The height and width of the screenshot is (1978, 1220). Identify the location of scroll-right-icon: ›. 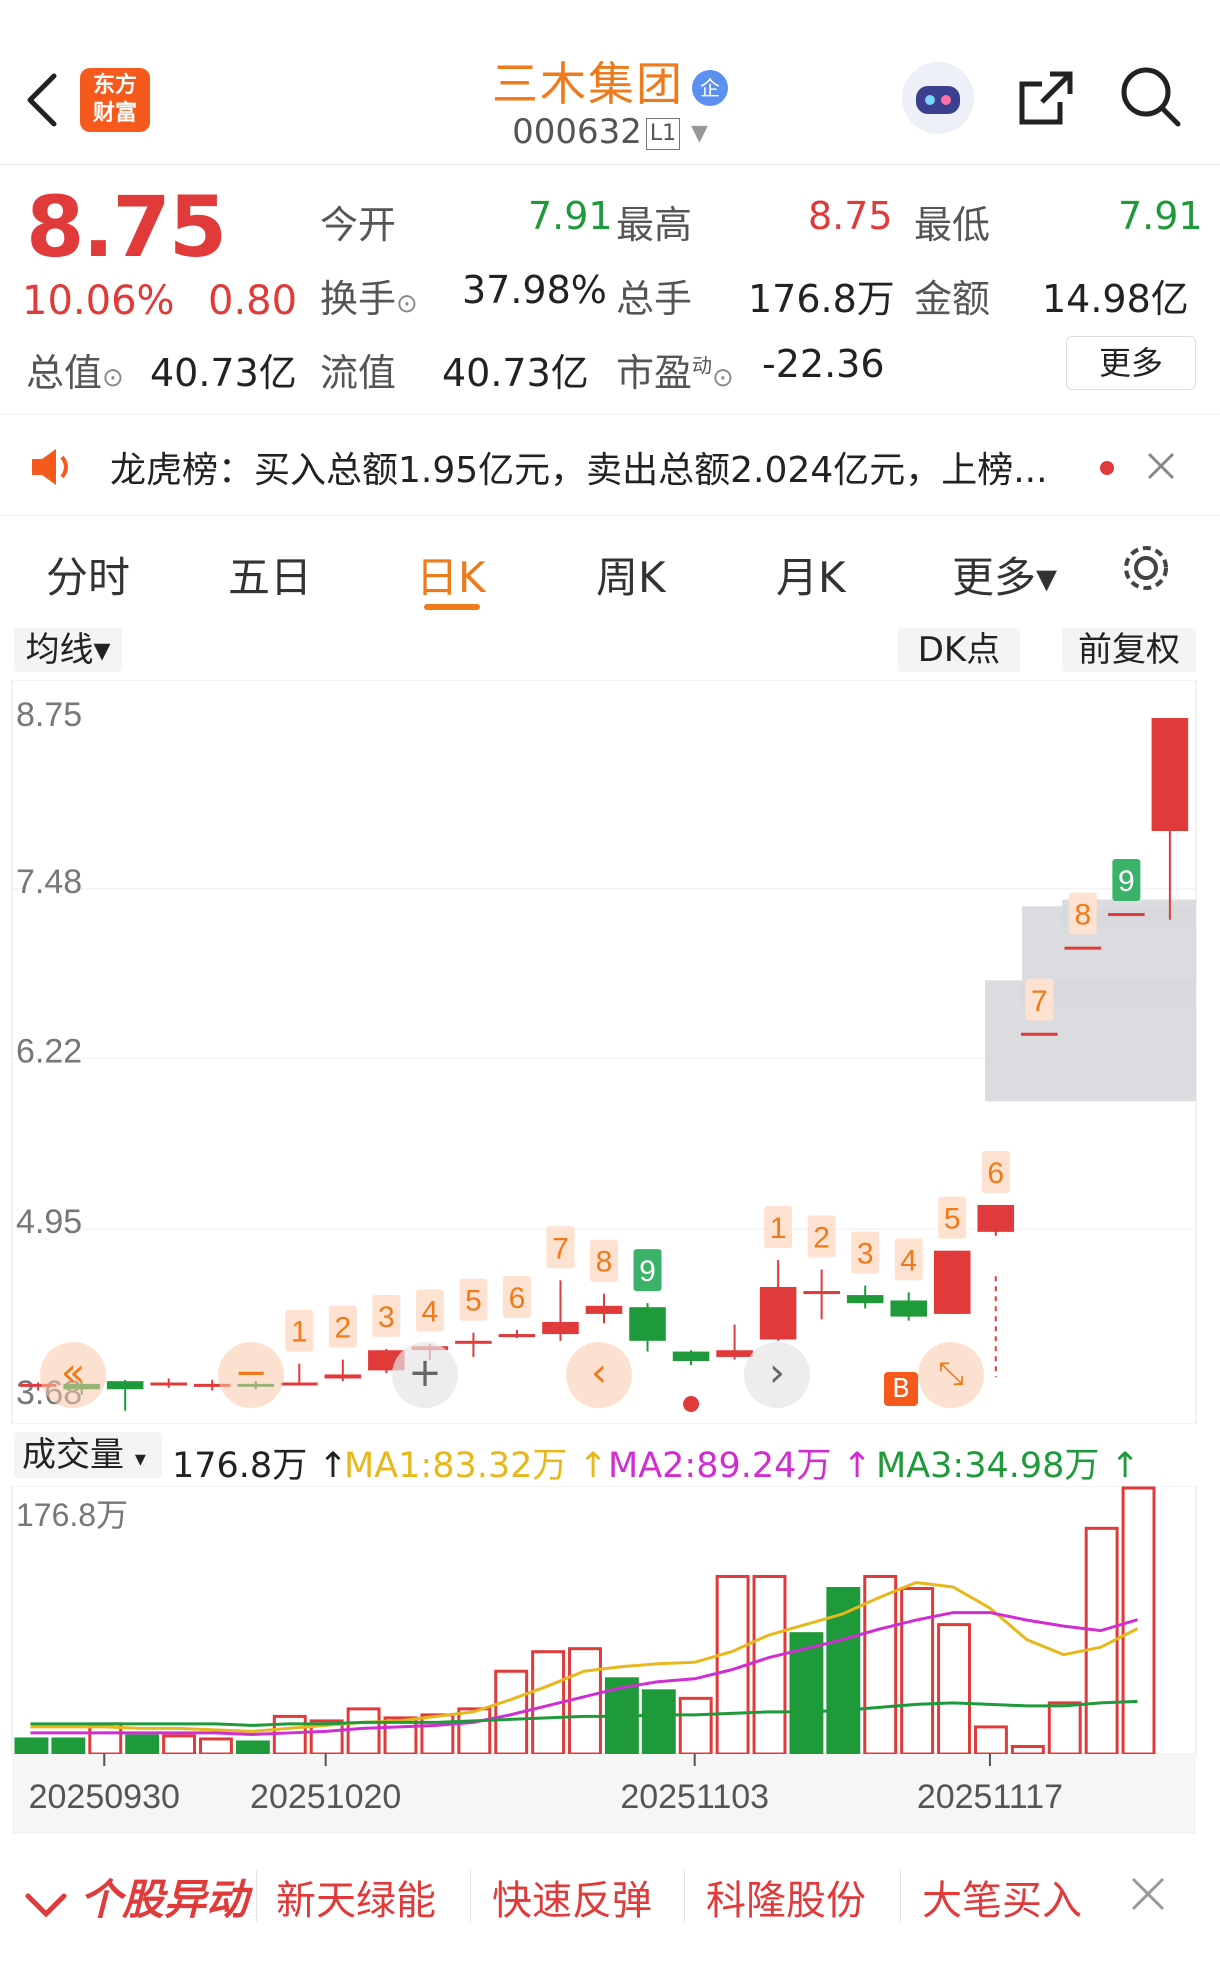
(777, 1375).